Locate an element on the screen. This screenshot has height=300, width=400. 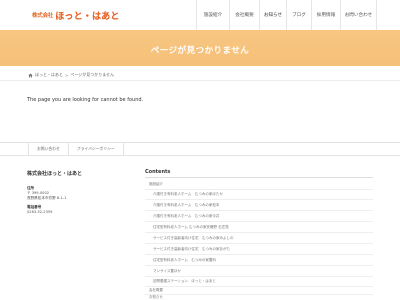
footer-link-label: プライバシーポリシー is located at coordinates (95, 148).